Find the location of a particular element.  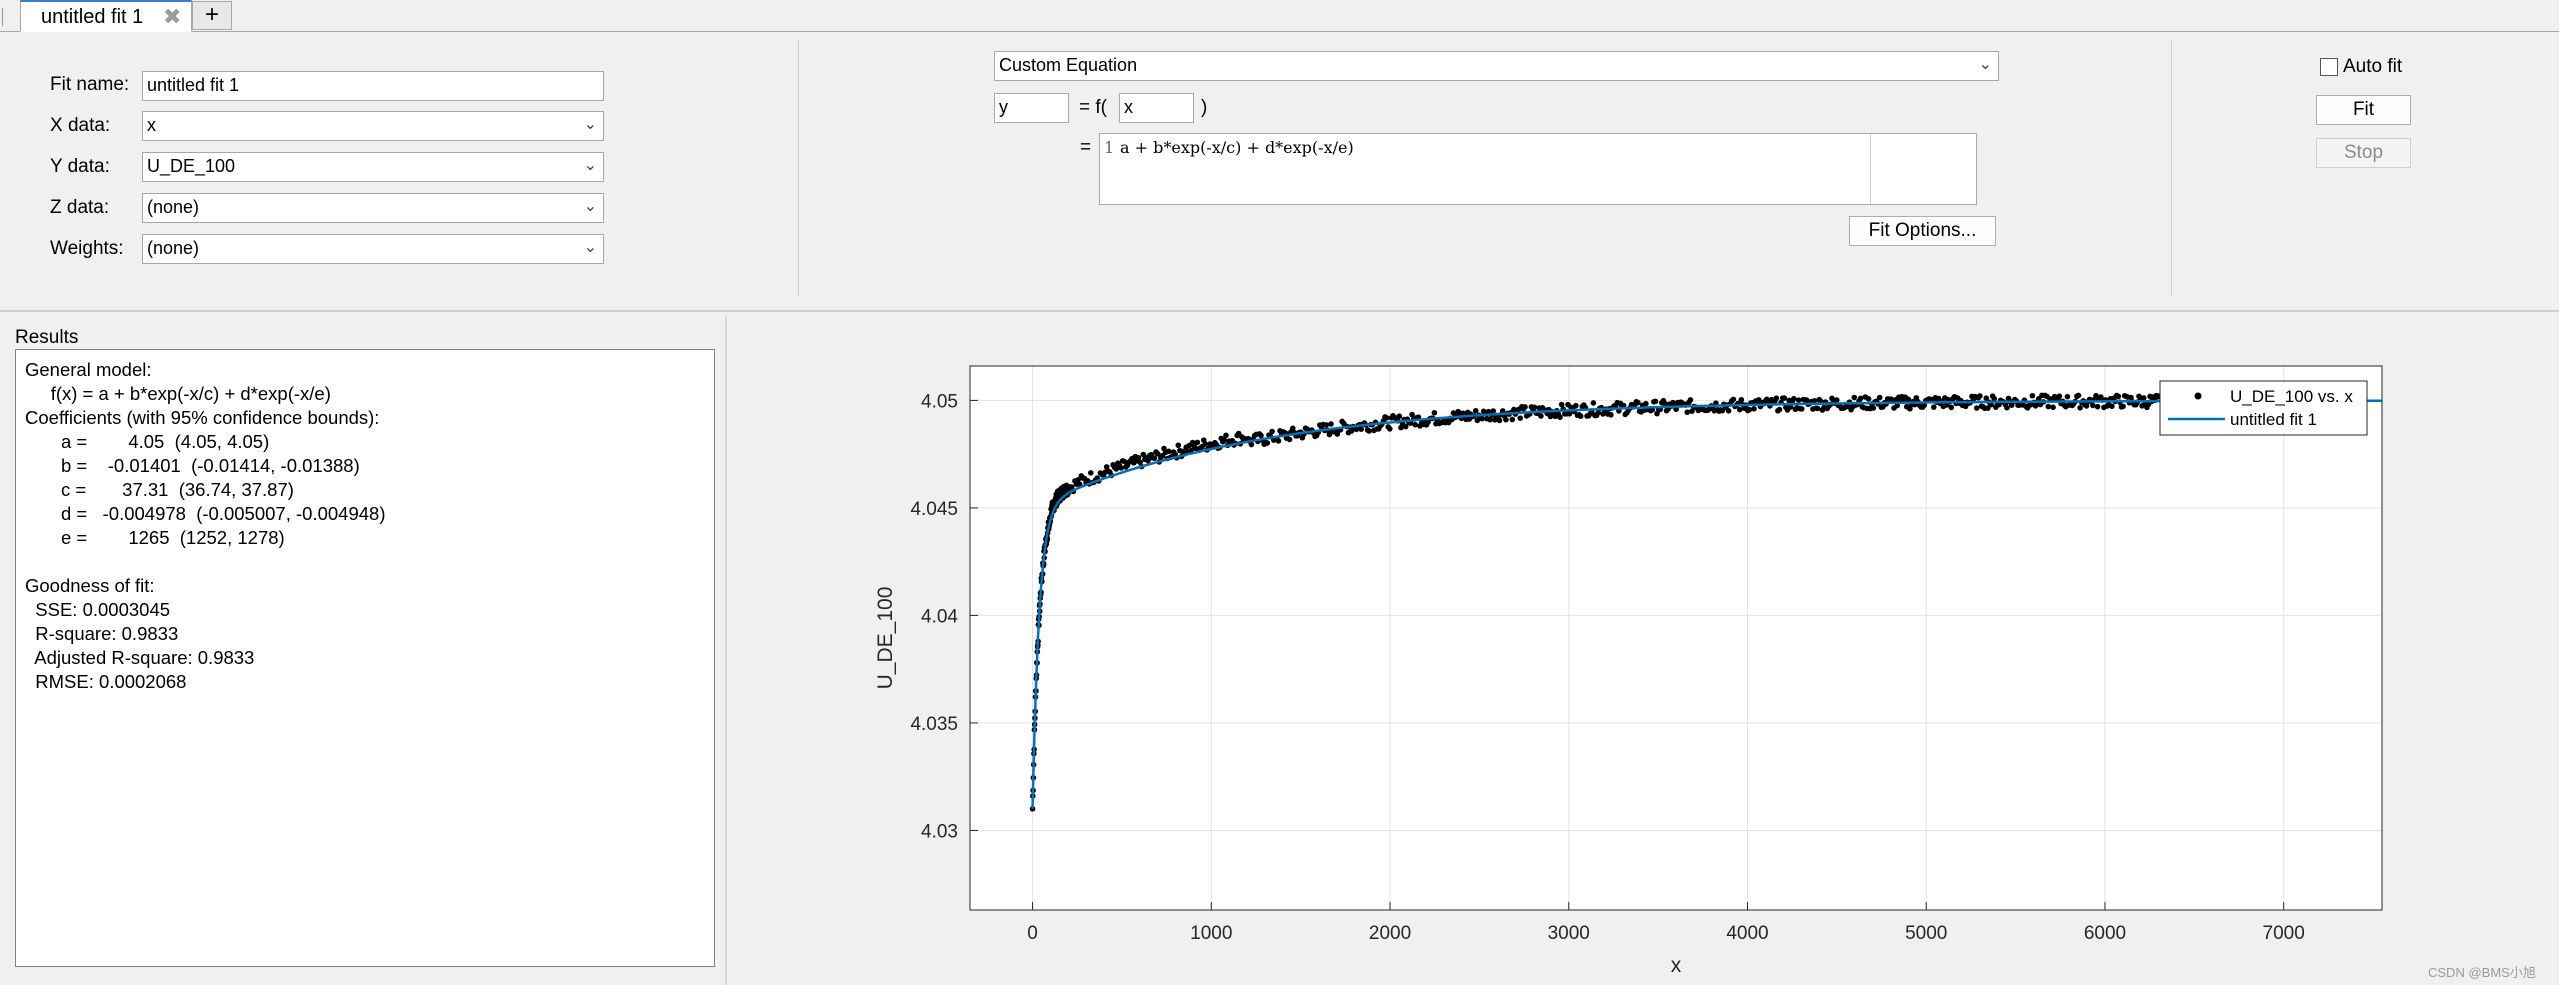

z-data-select: (none) ⌄ is located at coordinates (373, 208).